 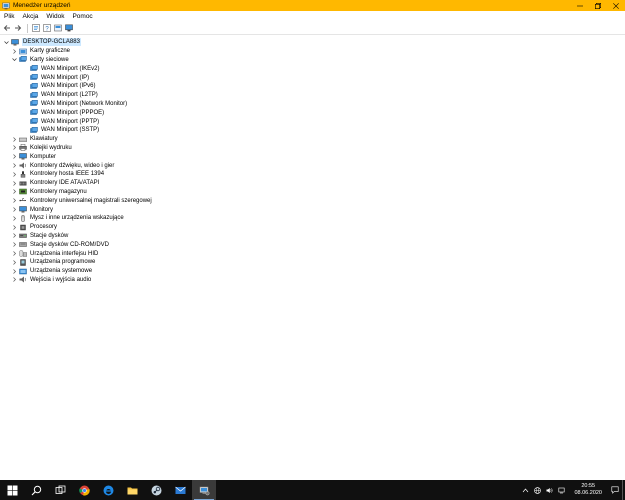 What do you see at coordinates (204, 490) in the screenshot?
I see `device-manager-taskbar-button` at bounding box center [204, 490].